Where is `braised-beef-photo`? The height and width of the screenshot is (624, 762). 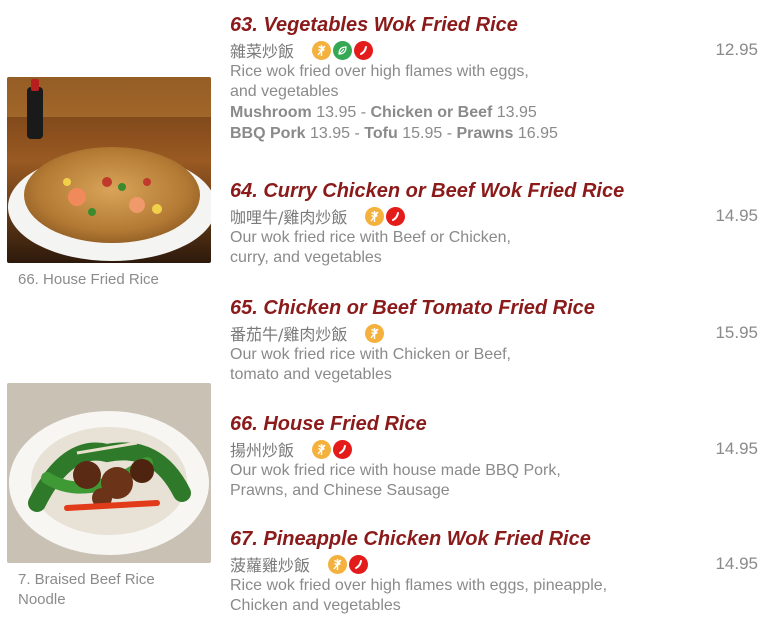 braised-beef-photo is located at coordinates (109, 473).